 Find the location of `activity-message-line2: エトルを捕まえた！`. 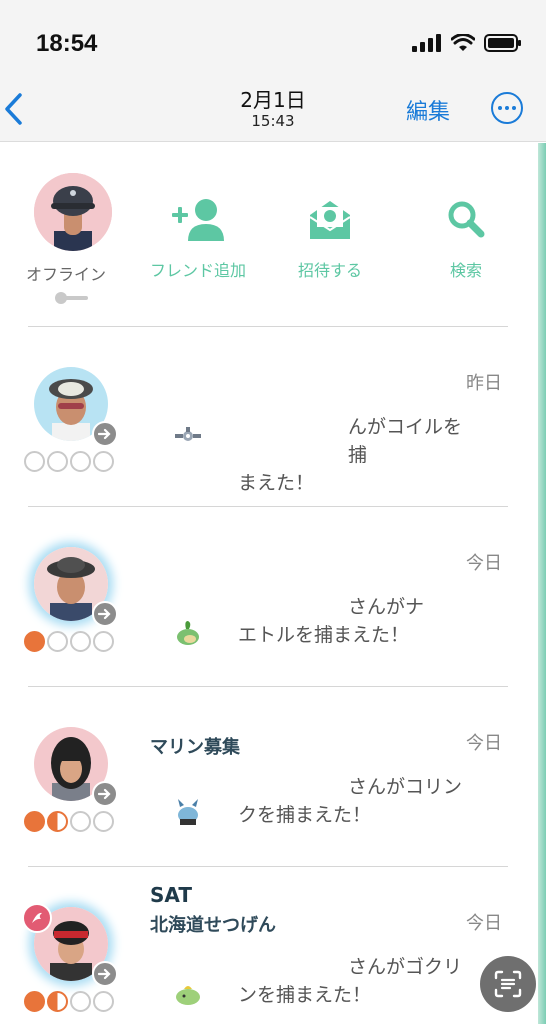

activity-message-line2: エトルを捕まえた！ is located at coordinates (324, 635).